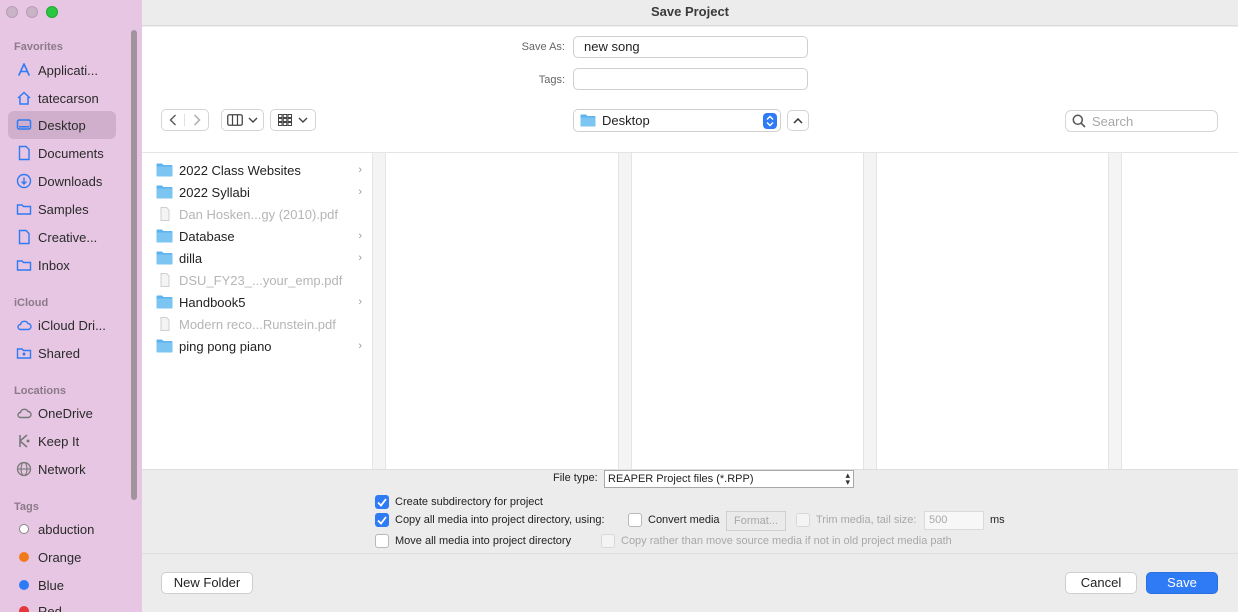 This screenshot has width=1238, height=612. I want to click on sidebar-item-network: Network, so click(62, 469).